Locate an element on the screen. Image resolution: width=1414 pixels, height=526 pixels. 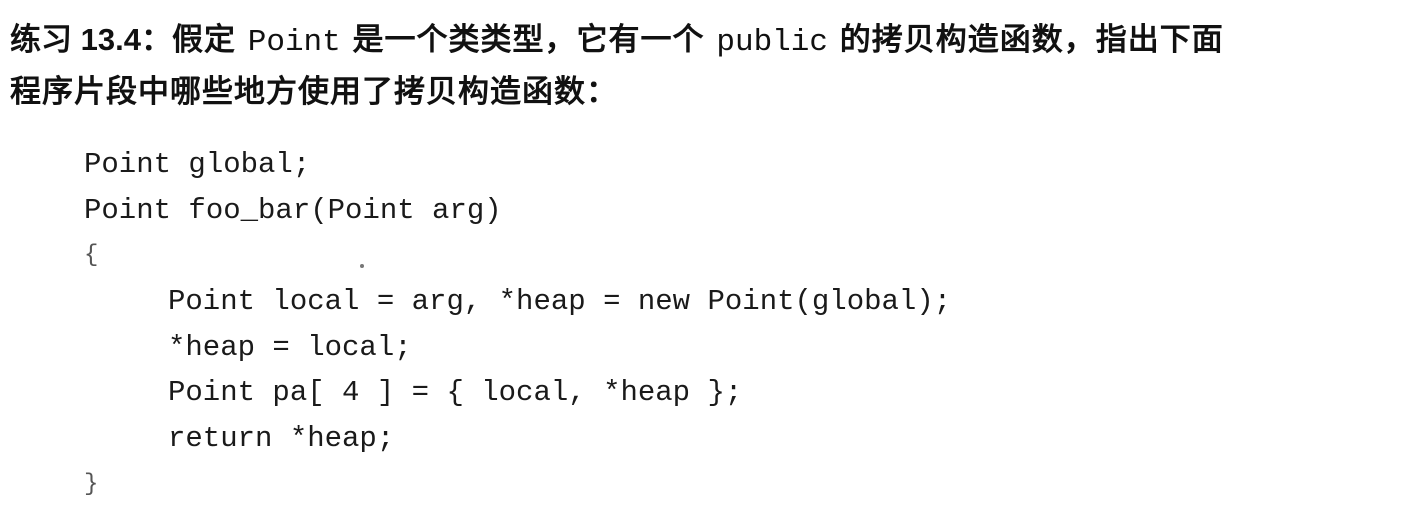
exercise-number: 练习 13.4： is located at coordinates (91, 39).